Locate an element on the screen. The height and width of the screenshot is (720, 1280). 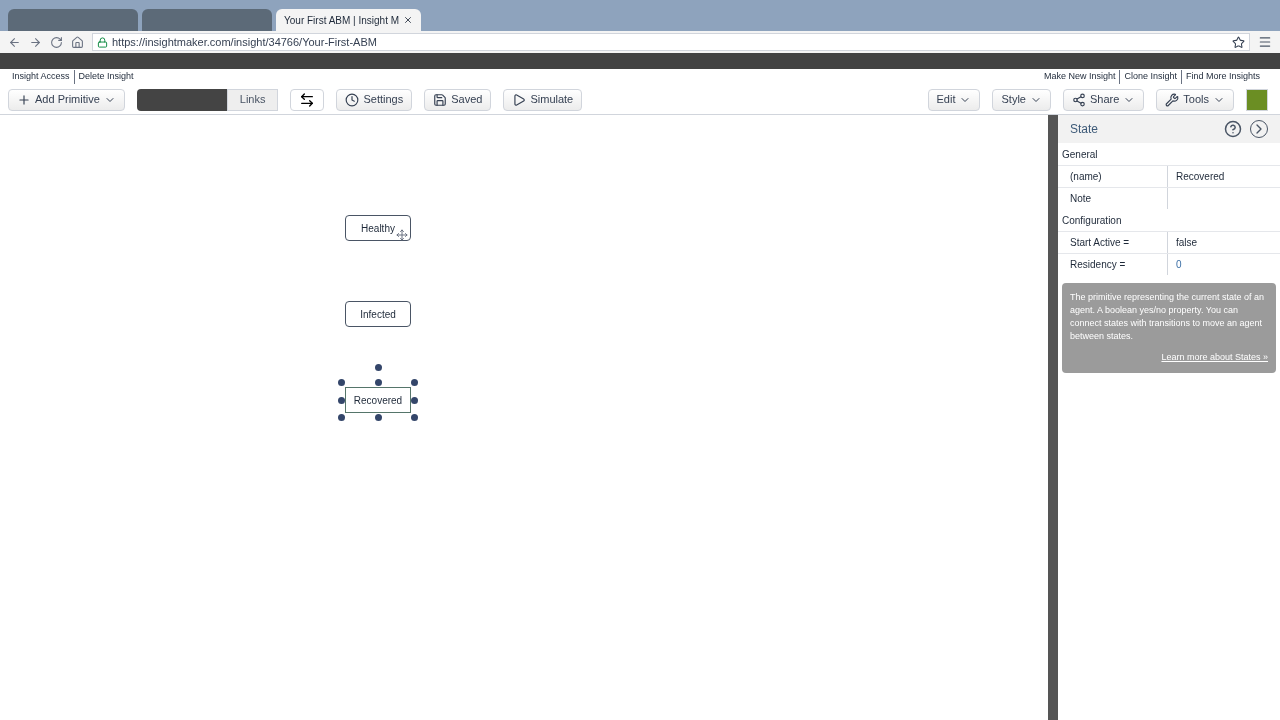
dropdown-button: Edit is located at coordinates (954, 99).